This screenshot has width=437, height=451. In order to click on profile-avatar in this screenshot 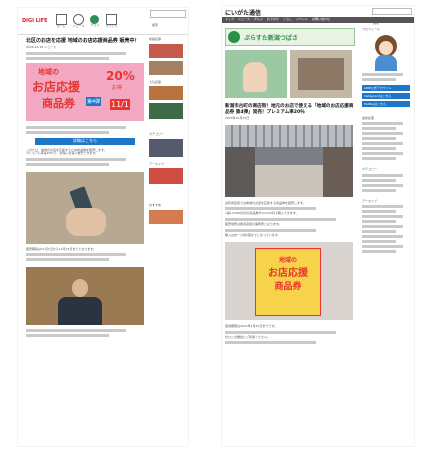, I will do `click(386, 52)`.